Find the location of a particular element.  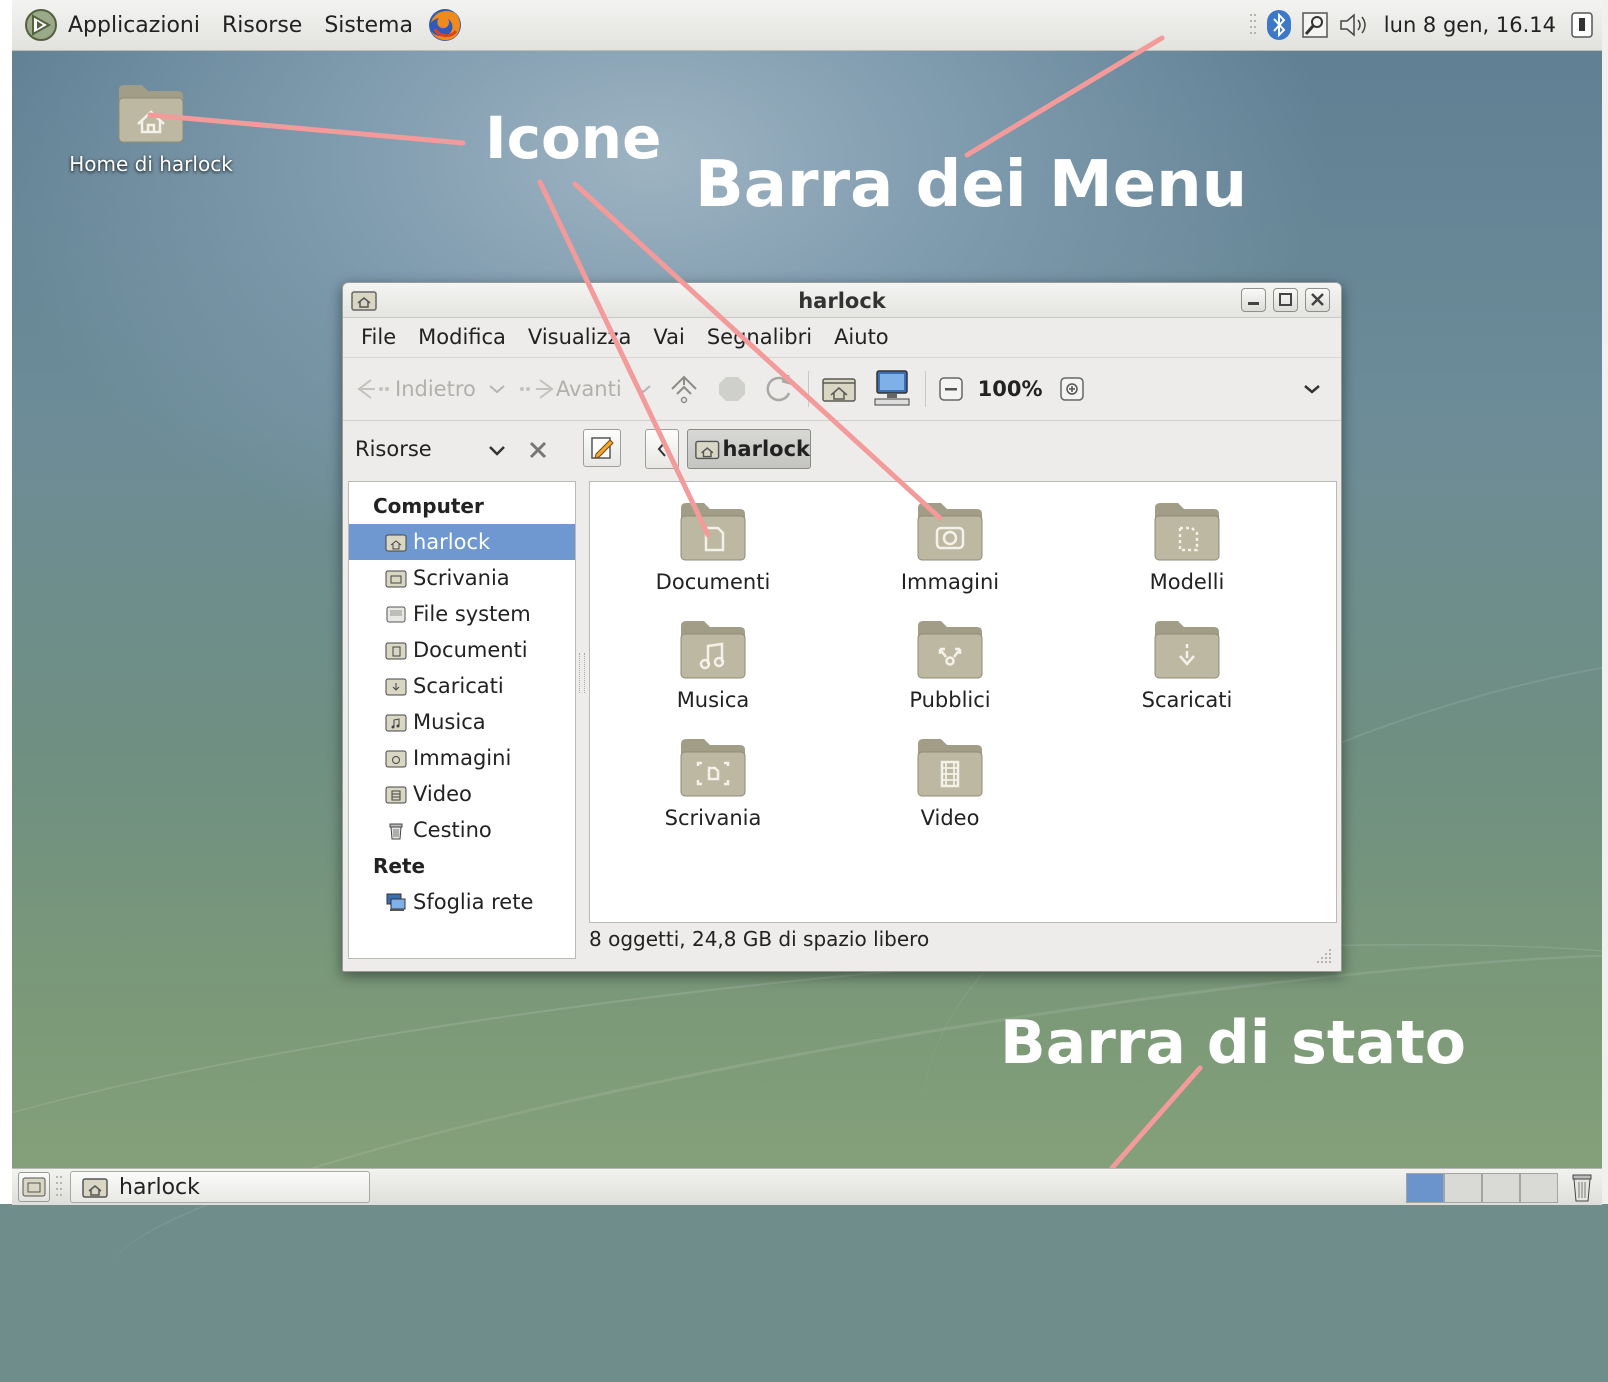

folder-documenti: Documenti is located at coordinates (713, 547).